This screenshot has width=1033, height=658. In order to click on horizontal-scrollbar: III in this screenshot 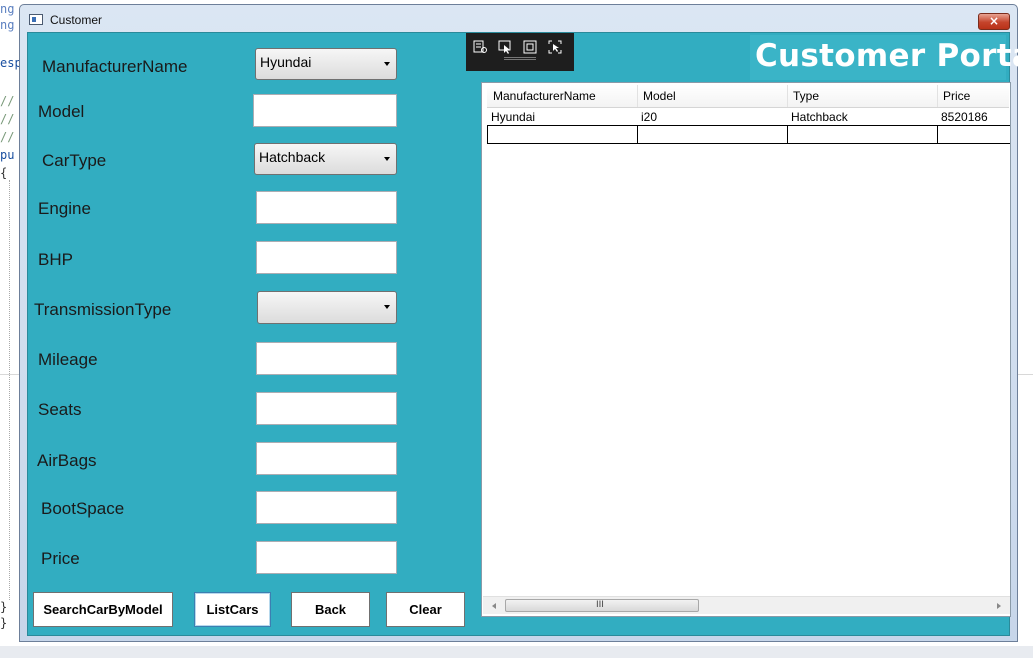, I will do `click(746, 605)`.